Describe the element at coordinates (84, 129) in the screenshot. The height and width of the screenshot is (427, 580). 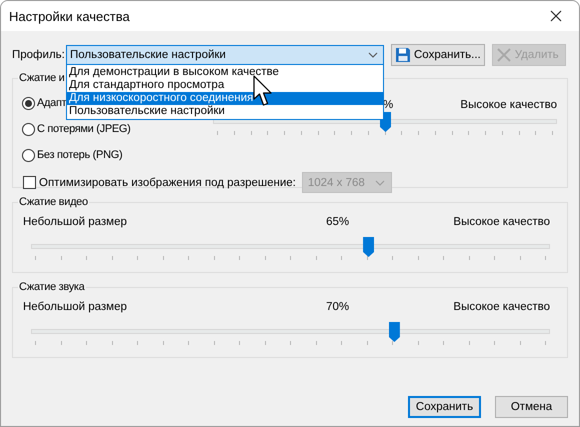
I see `radio-label: С потерями (JPEG)` at that location.